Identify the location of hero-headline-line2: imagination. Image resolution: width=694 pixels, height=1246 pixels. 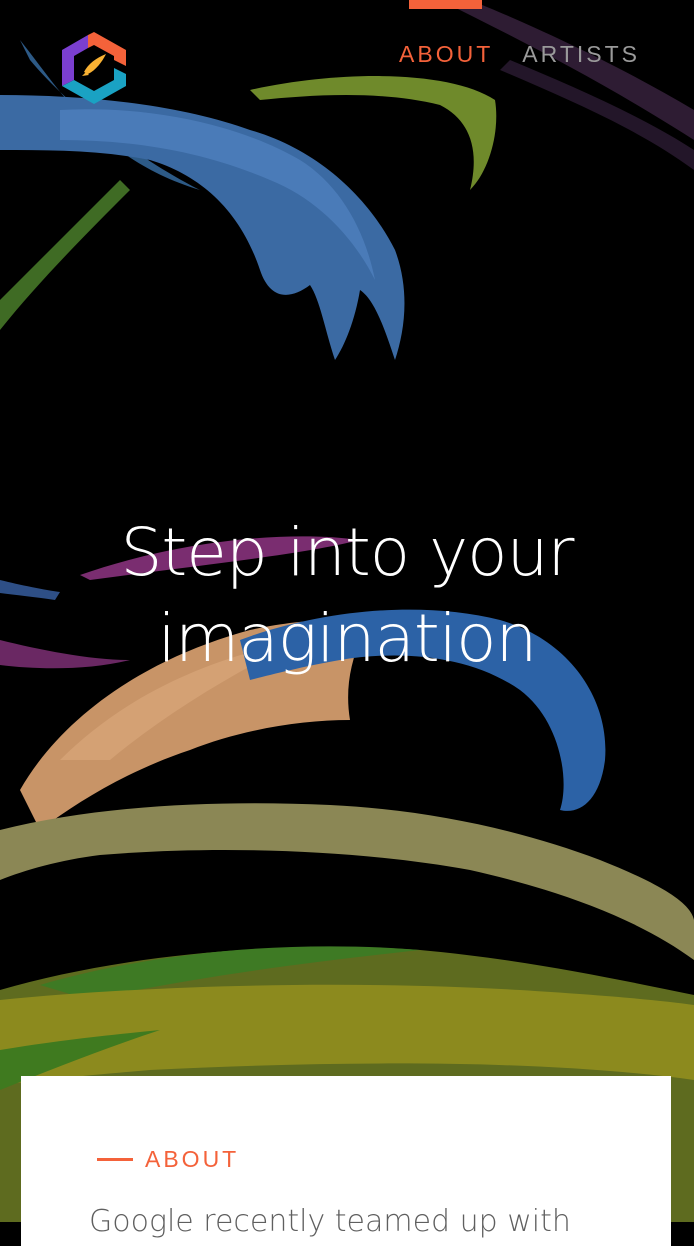
(347, 639).